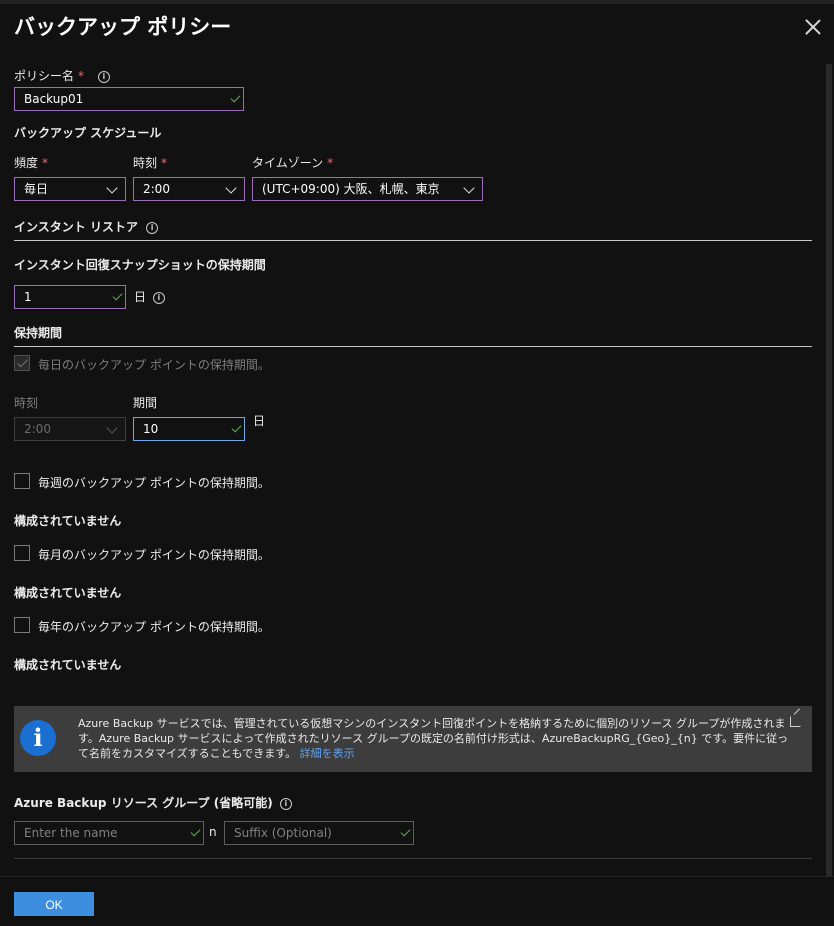 This screenshot has height=926, width=834. Describe the element at coordinates (28, 297) in the screenshot. I see `snapshot-retention-value: 1` at that location.